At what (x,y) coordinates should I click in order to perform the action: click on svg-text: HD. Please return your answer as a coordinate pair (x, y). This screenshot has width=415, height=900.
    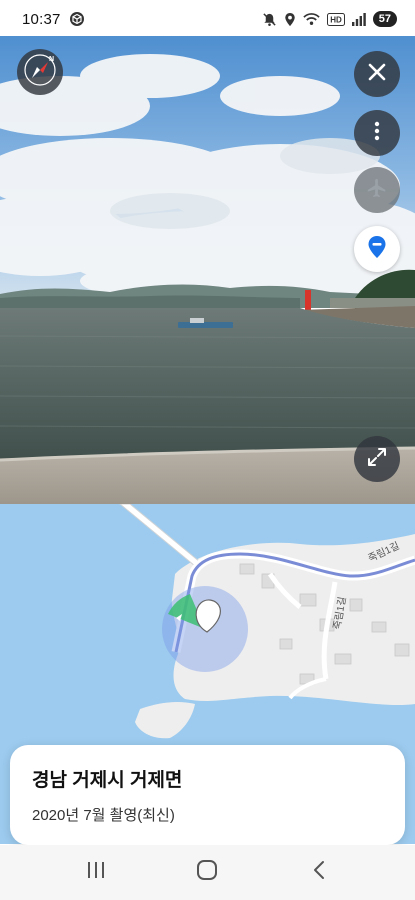
    Looking at the image, I should click on (336, 19).